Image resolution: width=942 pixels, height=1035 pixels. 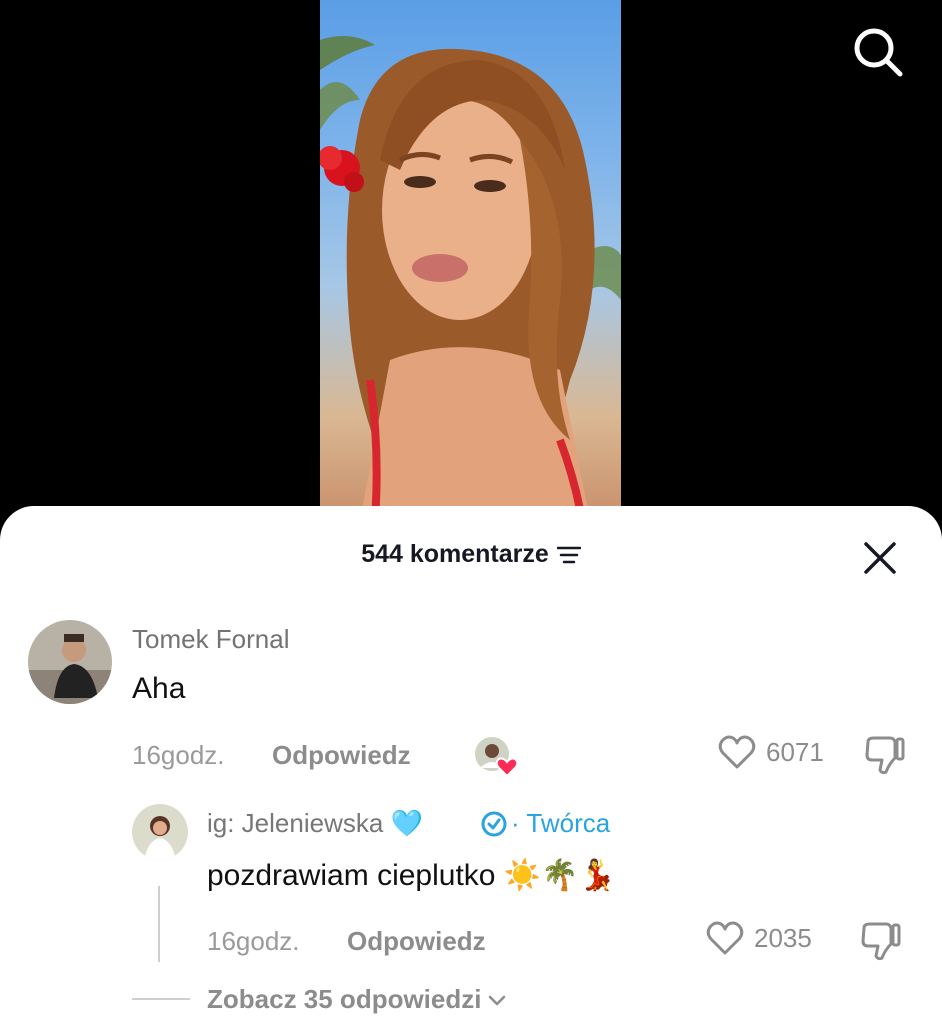 I want to click on creator-badge: · Twórca, so click(x=561, y=823).